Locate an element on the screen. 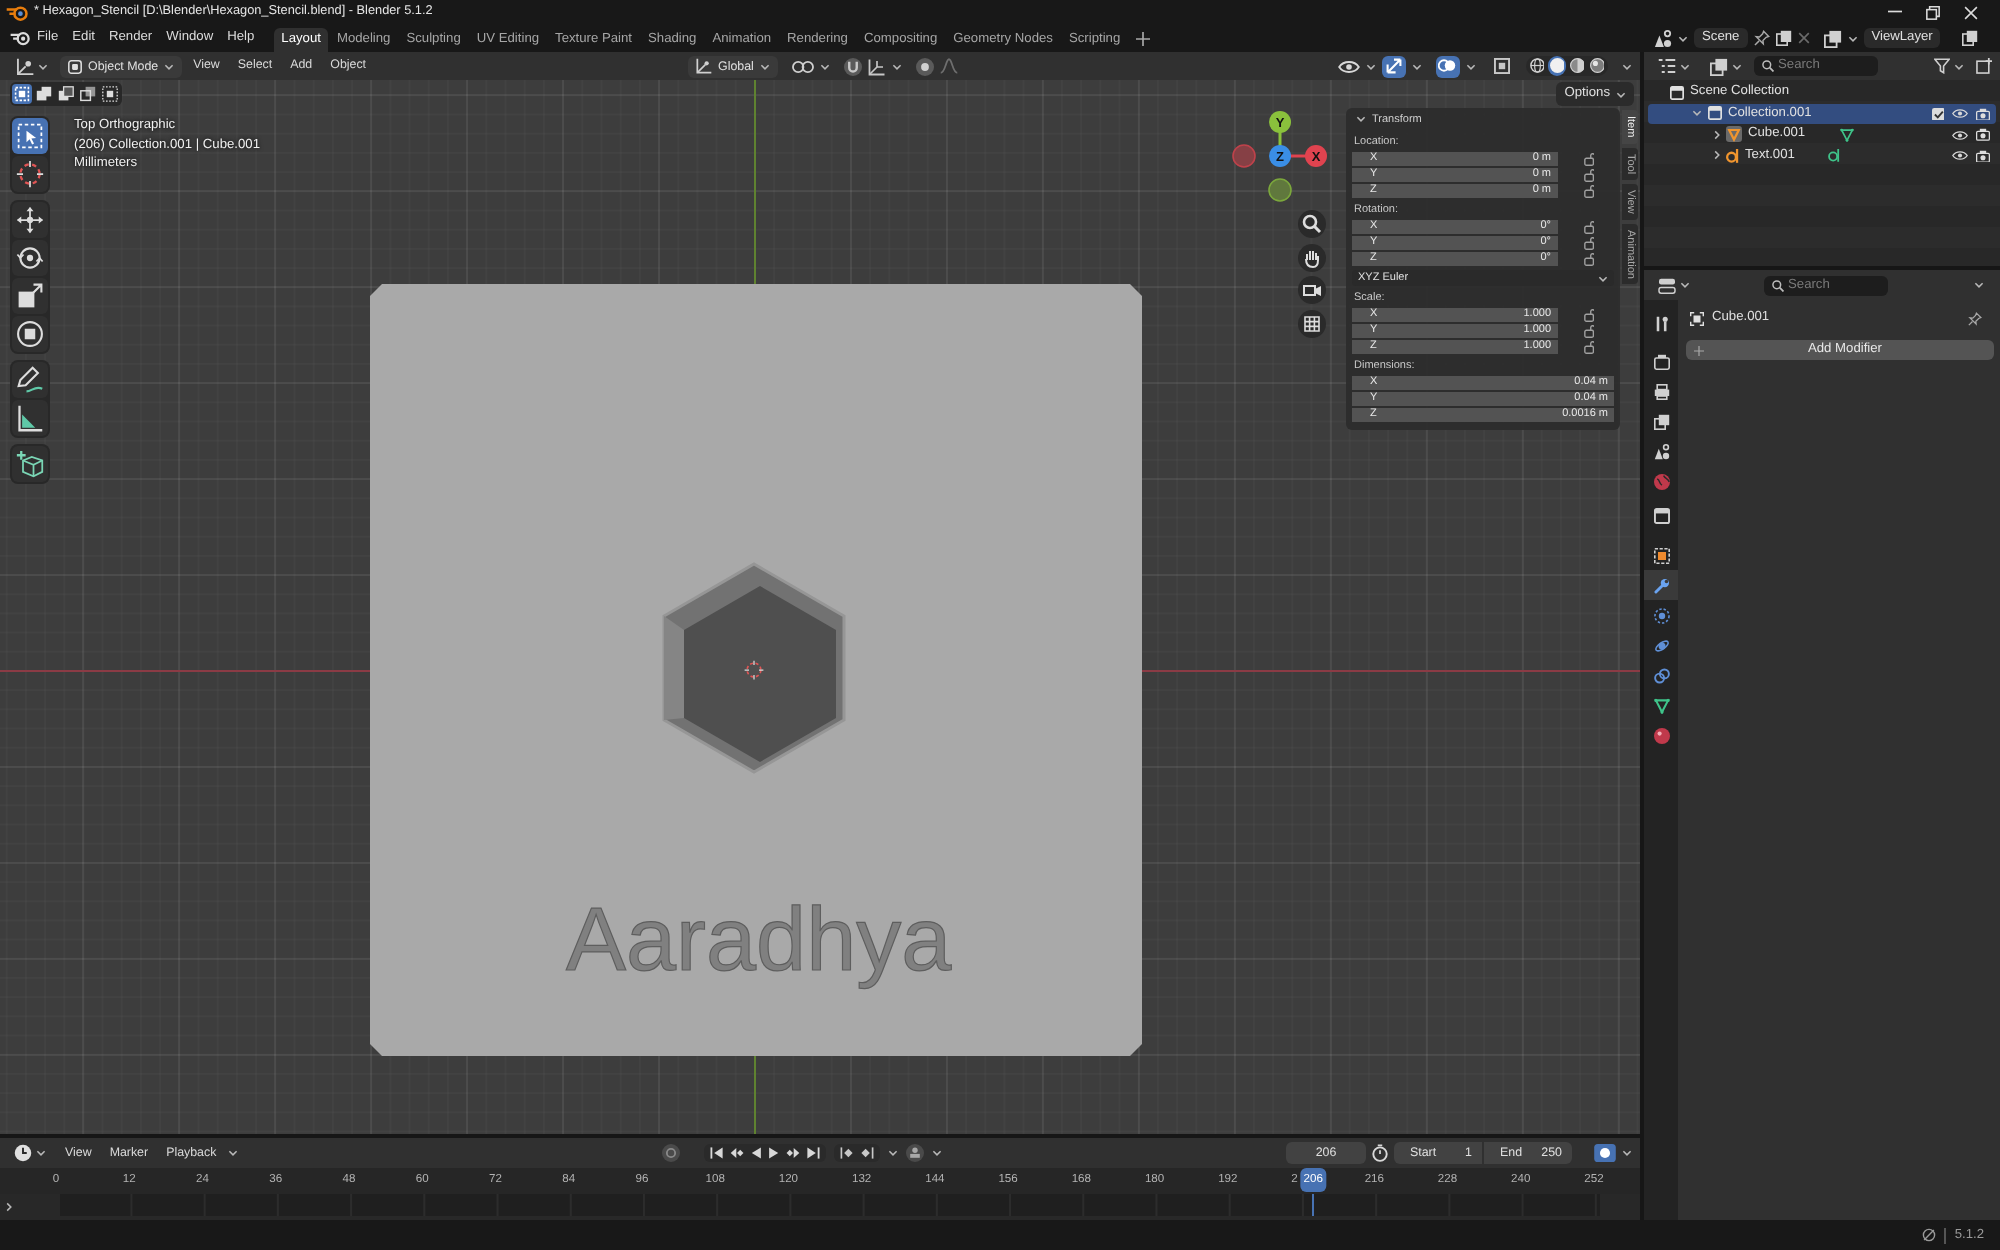  filter-icon is located at coordinates (1942, 66).